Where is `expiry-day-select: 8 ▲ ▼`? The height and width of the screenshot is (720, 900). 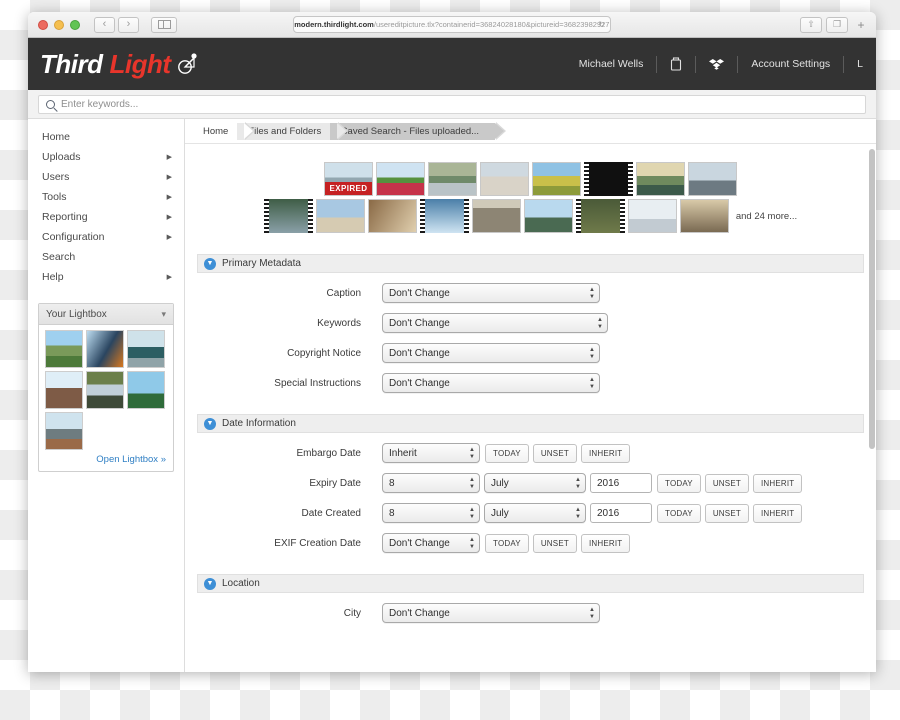 expiry-day-select: 8 ▲ ▼ is located at coordinates (431, 483).